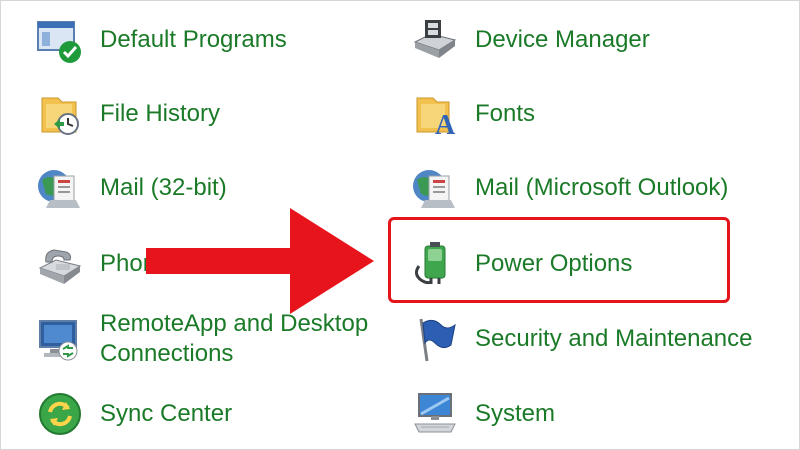 This screenshot has height=450, width=800. I want to click on file-history-icon, so click(60, 116).